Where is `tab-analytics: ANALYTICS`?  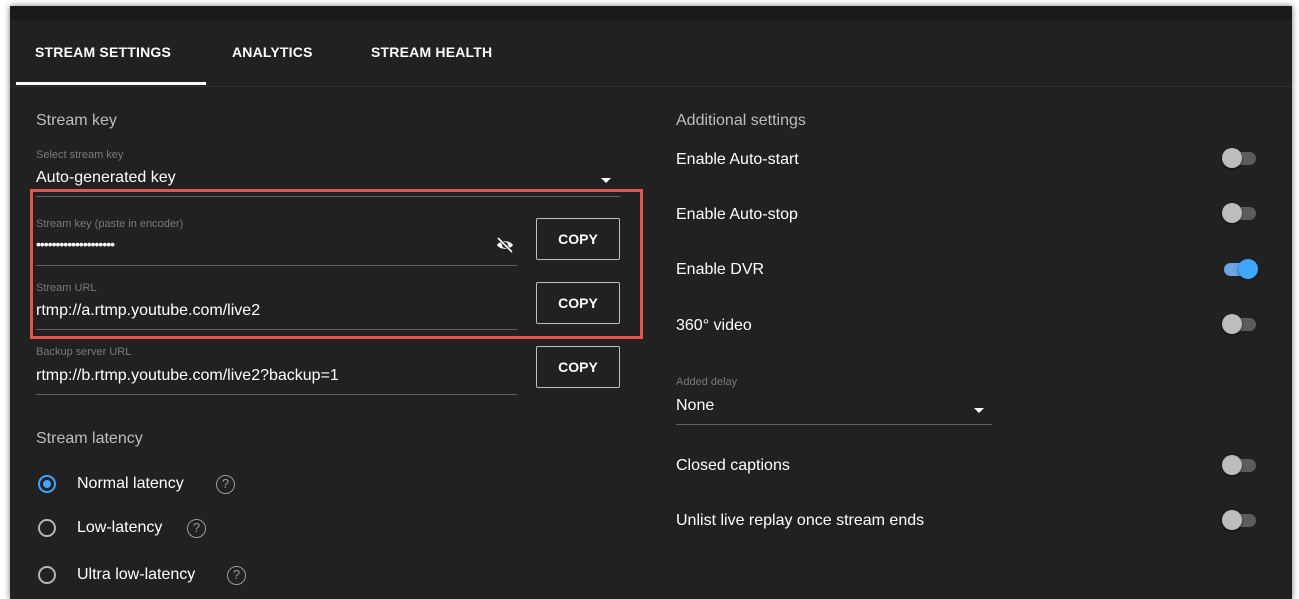 tab-analytics: ANALYTICS is located at coordinates (272, 52).